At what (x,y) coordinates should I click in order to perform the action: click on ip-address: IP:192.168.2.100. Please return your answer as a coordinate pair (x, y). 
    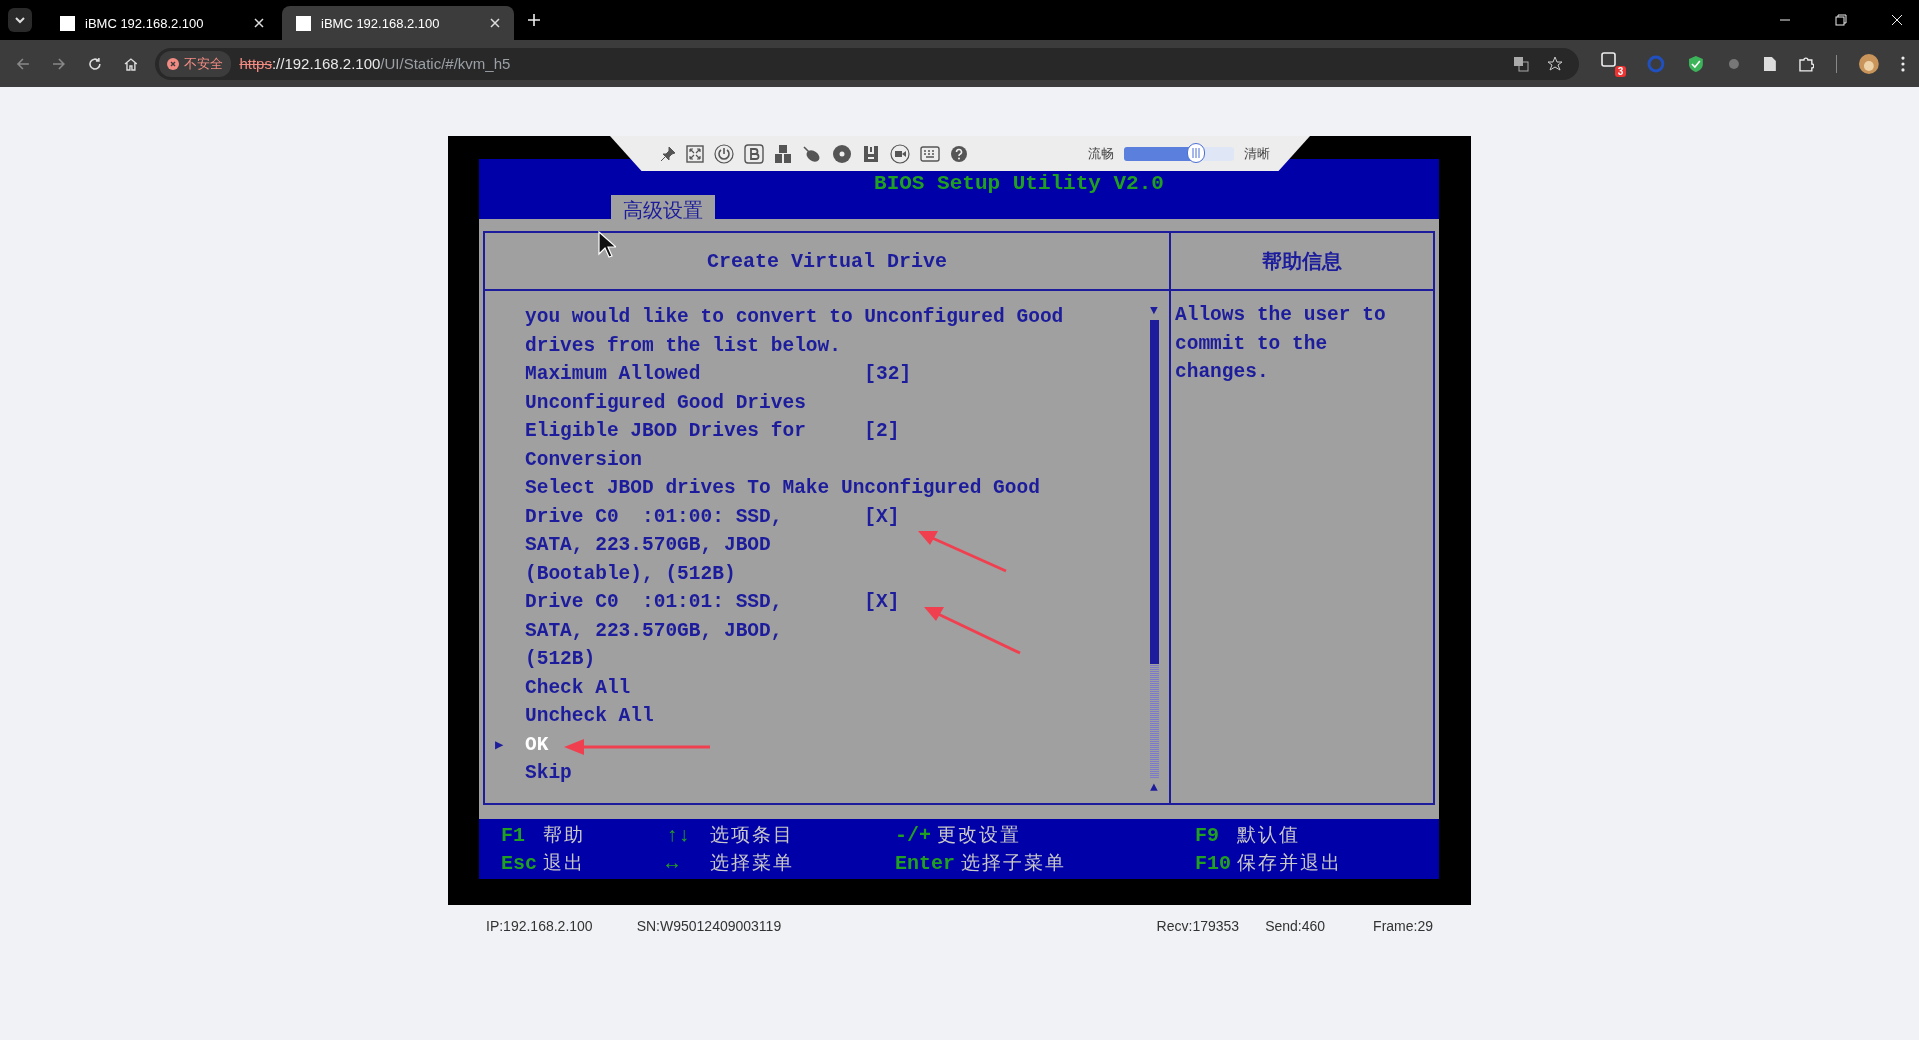
    Looking at the image, I should click on (539, 926).